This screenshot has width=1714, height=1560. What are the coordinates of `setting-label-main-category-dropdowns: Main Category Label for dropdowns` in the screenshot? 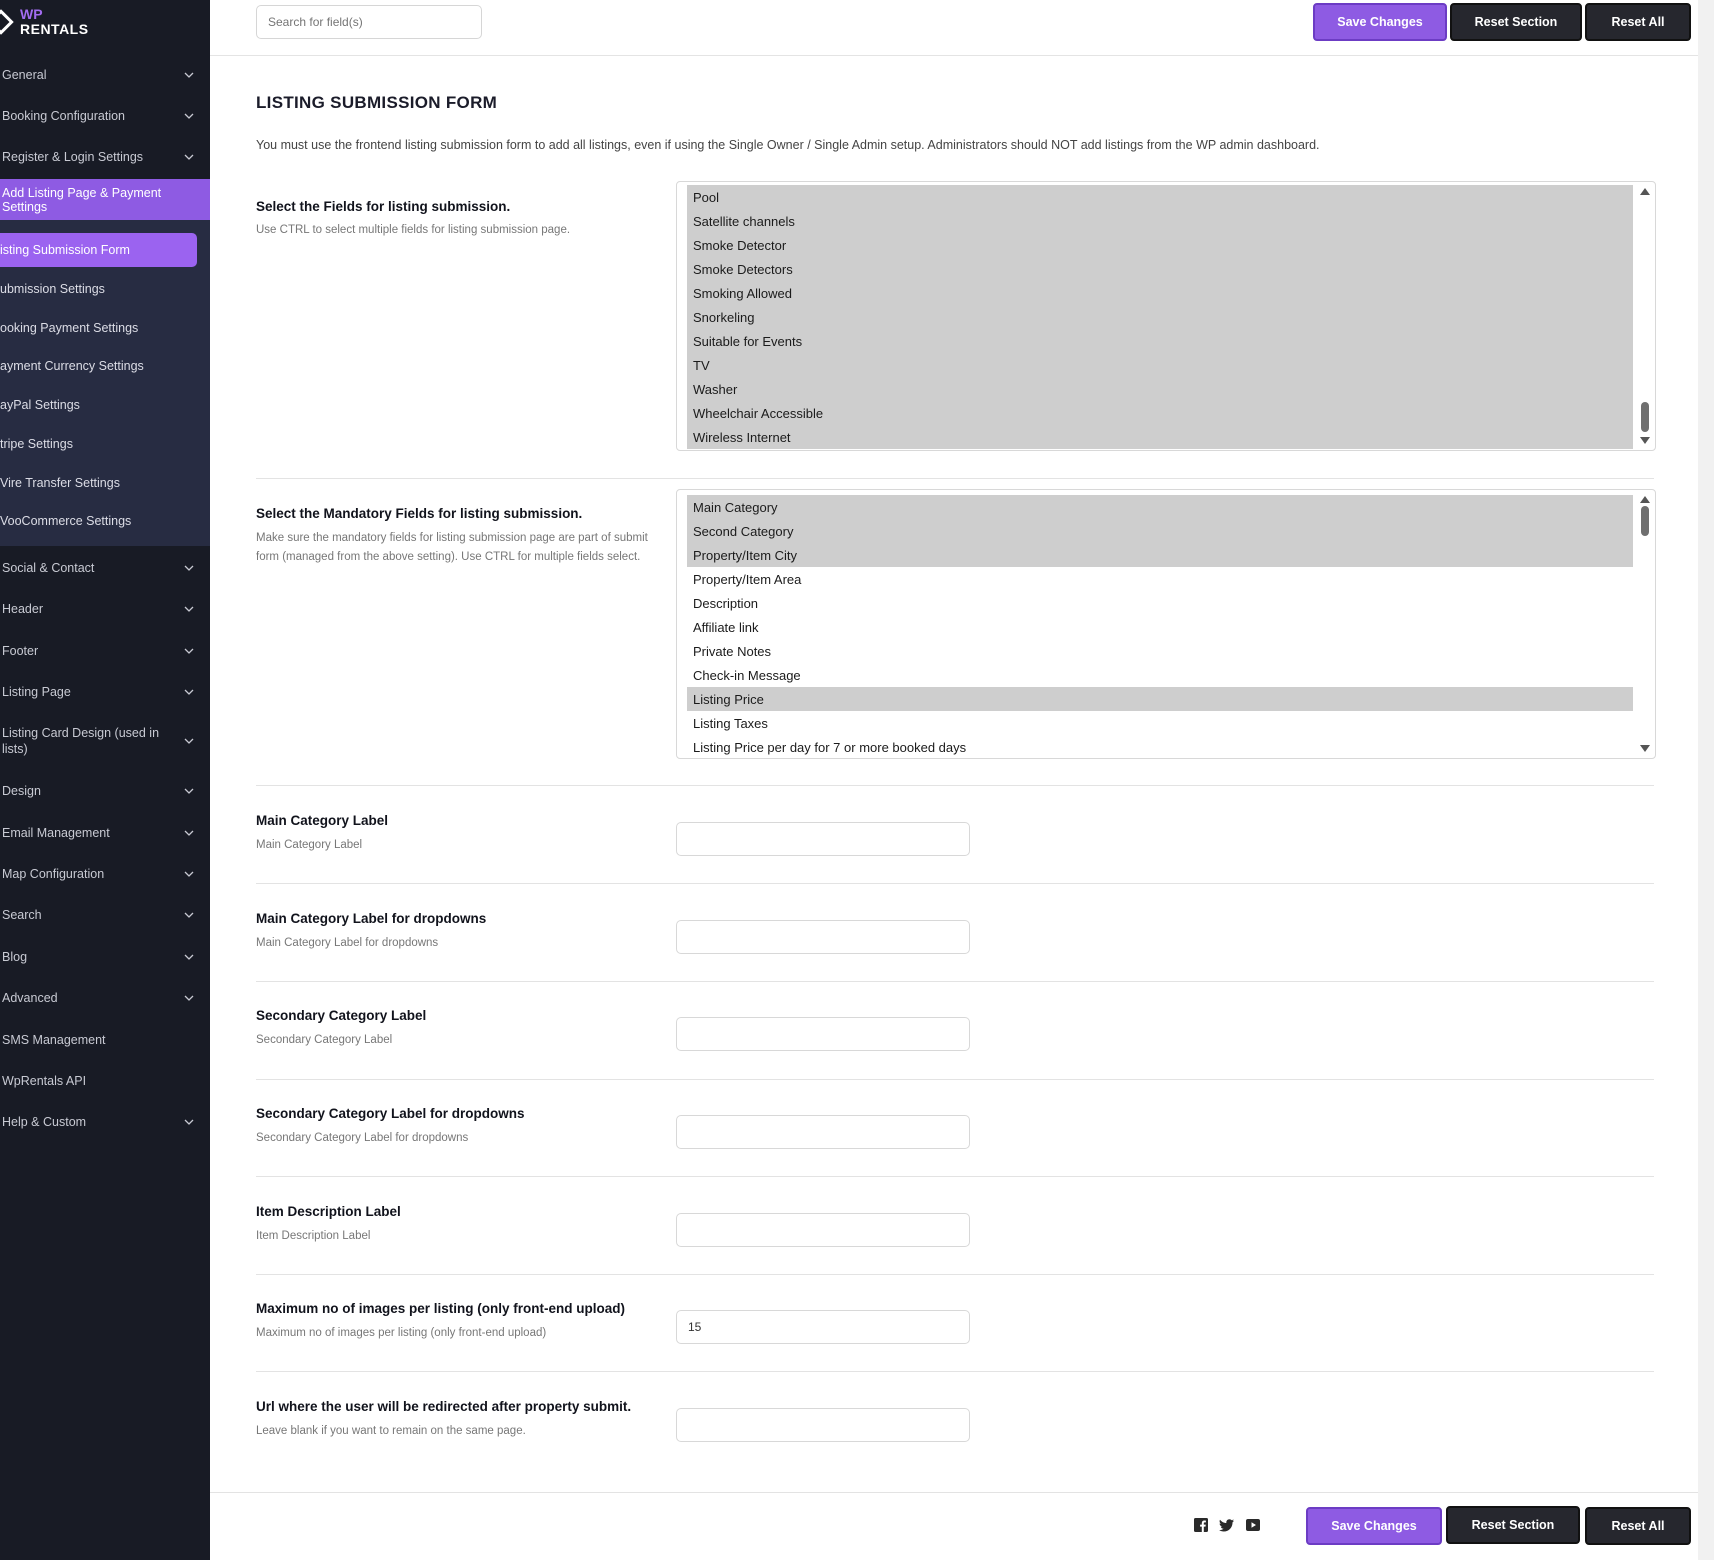 It's located at (371, 918).